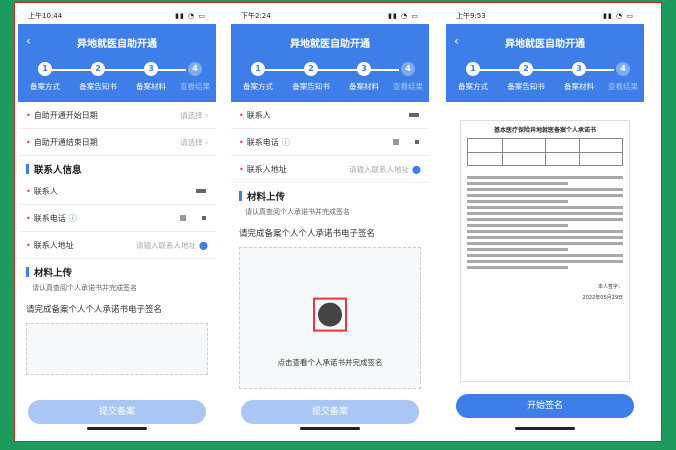 The height and width of the screenshot is (450, 676). Describe the element at coordinates (117, 167) in the screenshot. I see `contact-section-title: 联系人信息` at that location.